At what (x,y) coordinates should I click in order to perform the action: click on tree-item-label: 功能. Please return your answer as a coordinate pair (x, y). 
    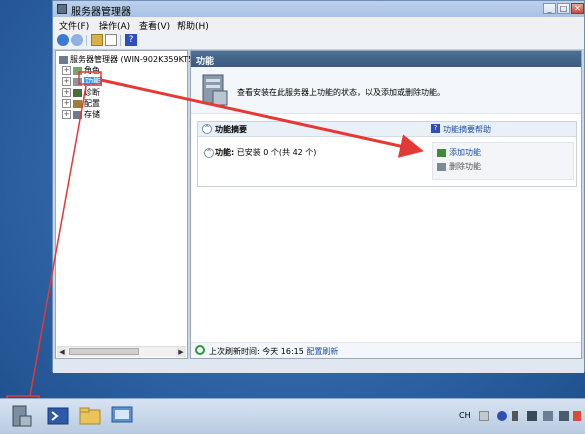
    Looking at the image, I should click on (93, 81).